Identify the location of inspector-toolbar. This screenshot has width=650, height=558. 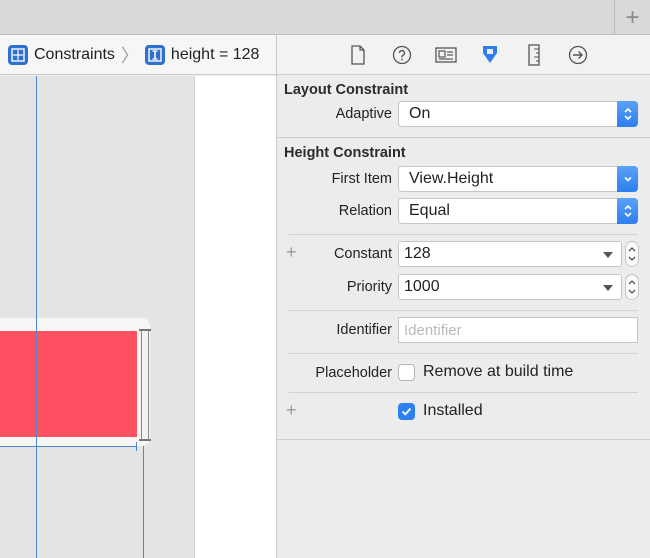
(463, 55).